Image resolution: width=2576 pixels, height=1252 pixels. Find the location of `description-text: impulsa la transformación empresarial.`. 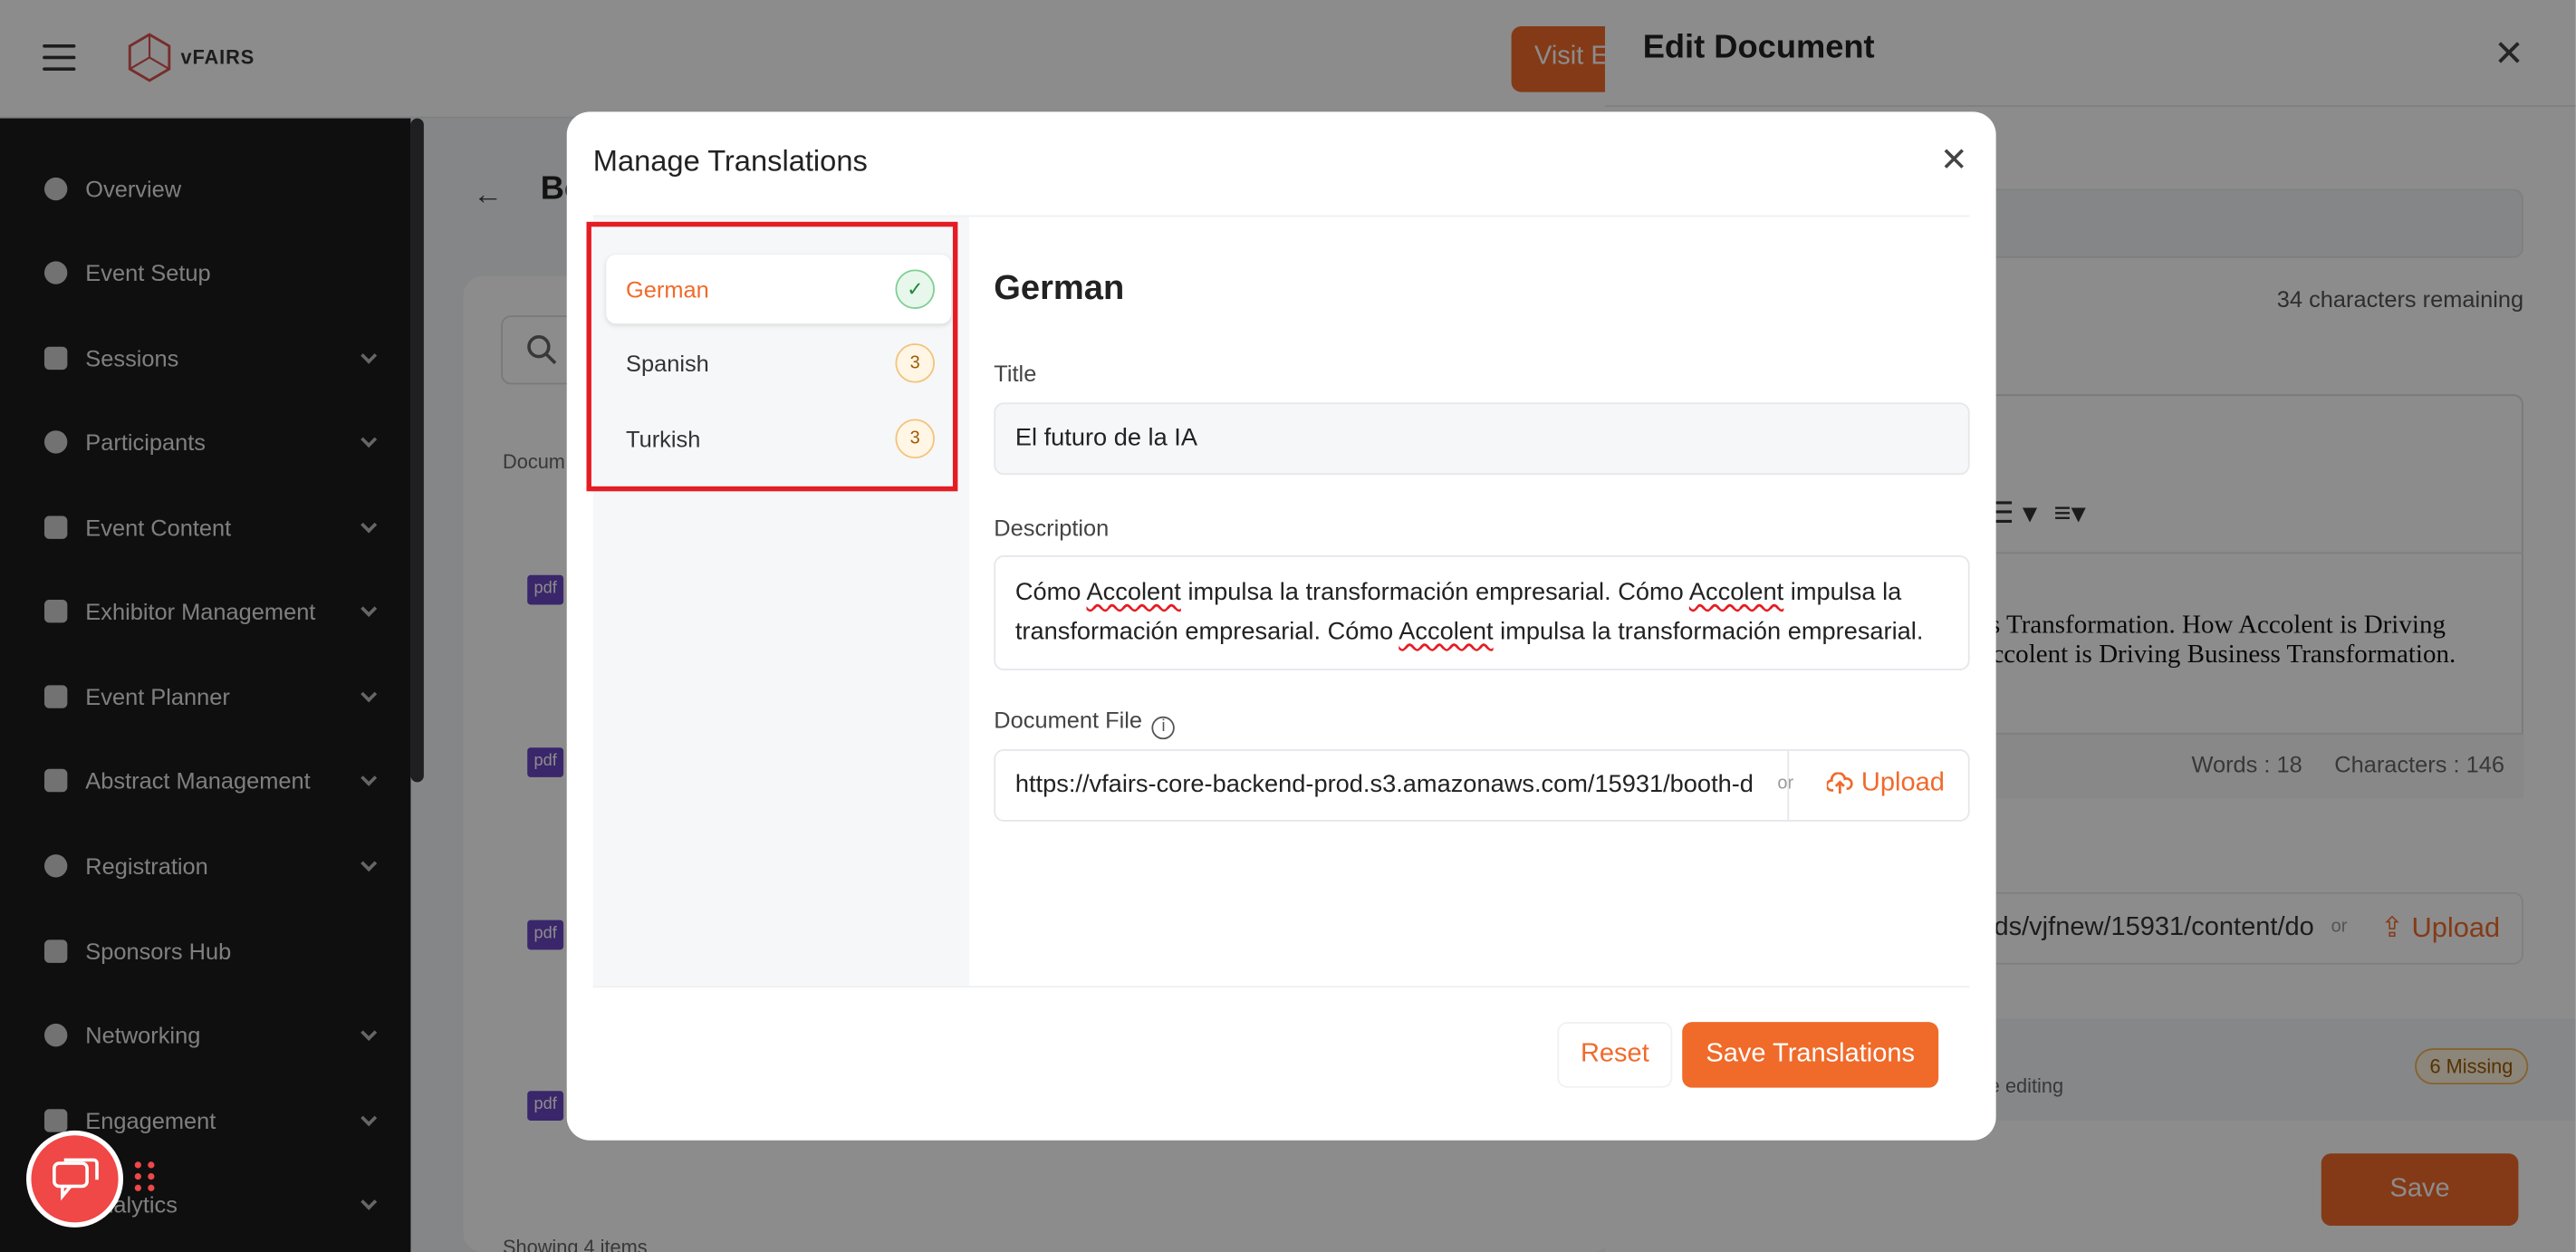

description-text: impulsa la transformación empresarial. is located at coordinates (1708, 631).